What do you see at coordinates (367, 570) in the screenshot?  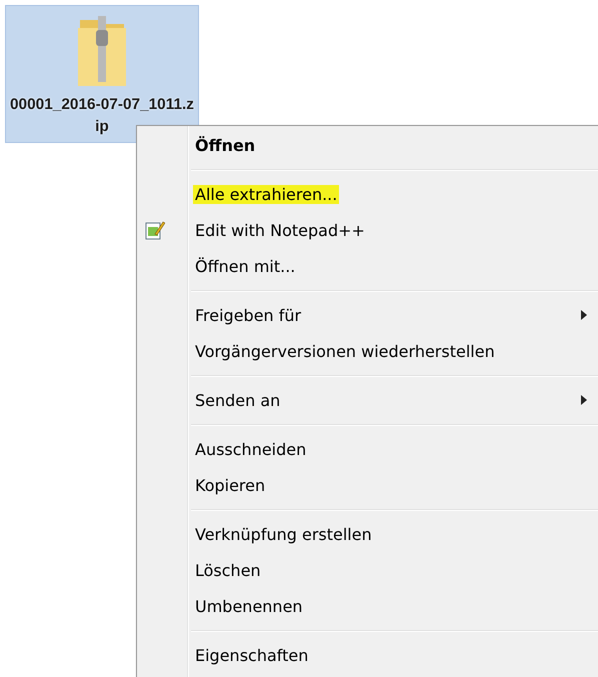 I see `menu-item: Löschen` at bounding box center [367, 570].